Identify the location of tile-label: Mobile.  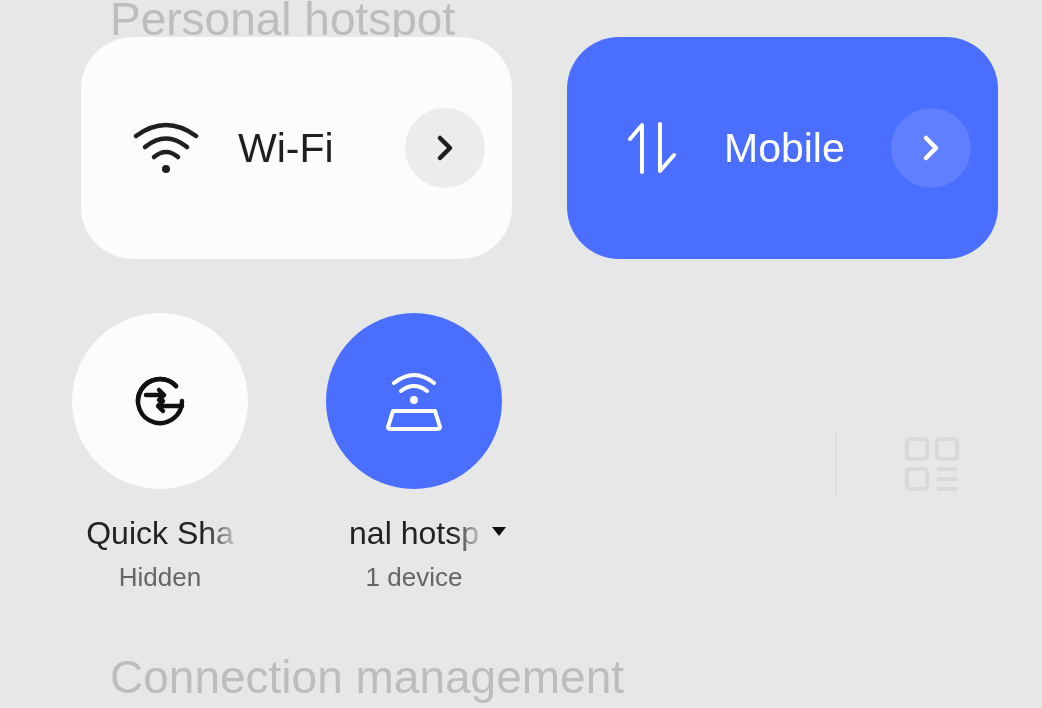
(784, 148).